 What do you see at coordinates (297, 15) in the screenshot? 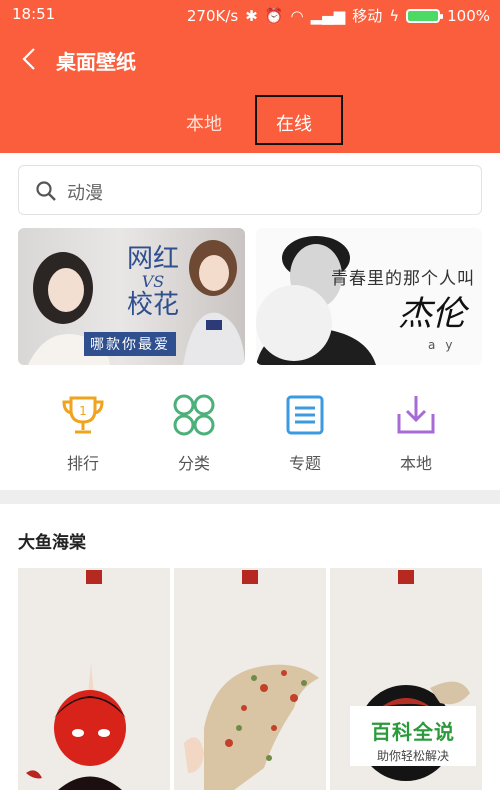
I see `wifi-icon: ◠` at bounding box center [297, 15].